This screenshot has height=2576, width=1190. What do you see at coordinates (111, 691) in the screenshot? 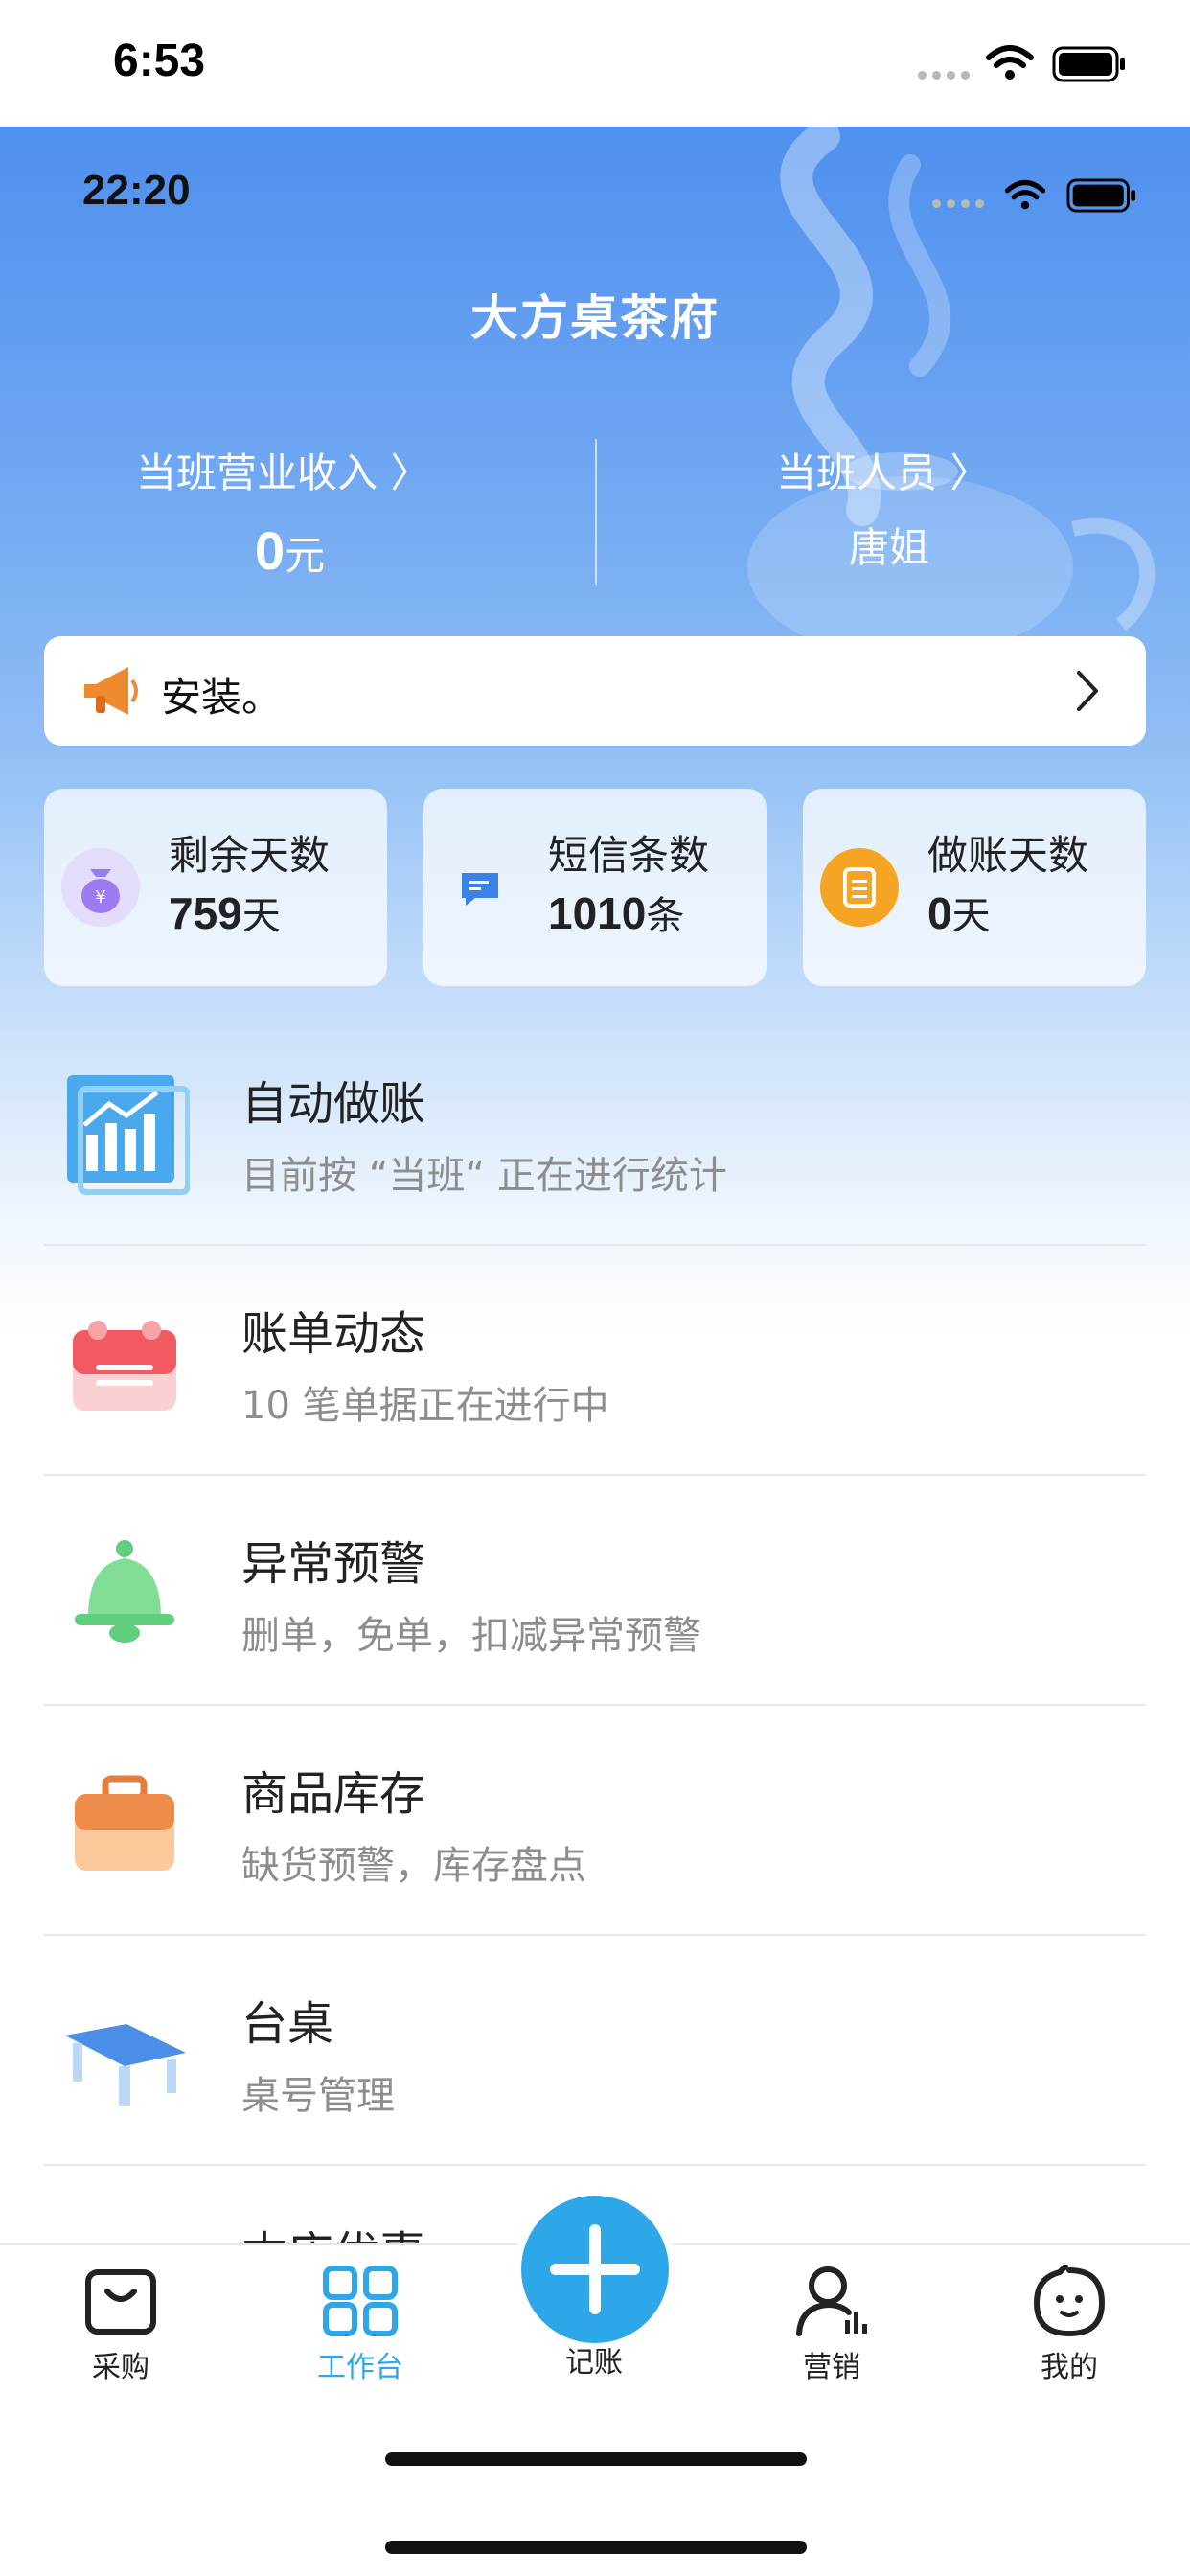
I see `megaphone-icon` at bounding box center [111, 691].